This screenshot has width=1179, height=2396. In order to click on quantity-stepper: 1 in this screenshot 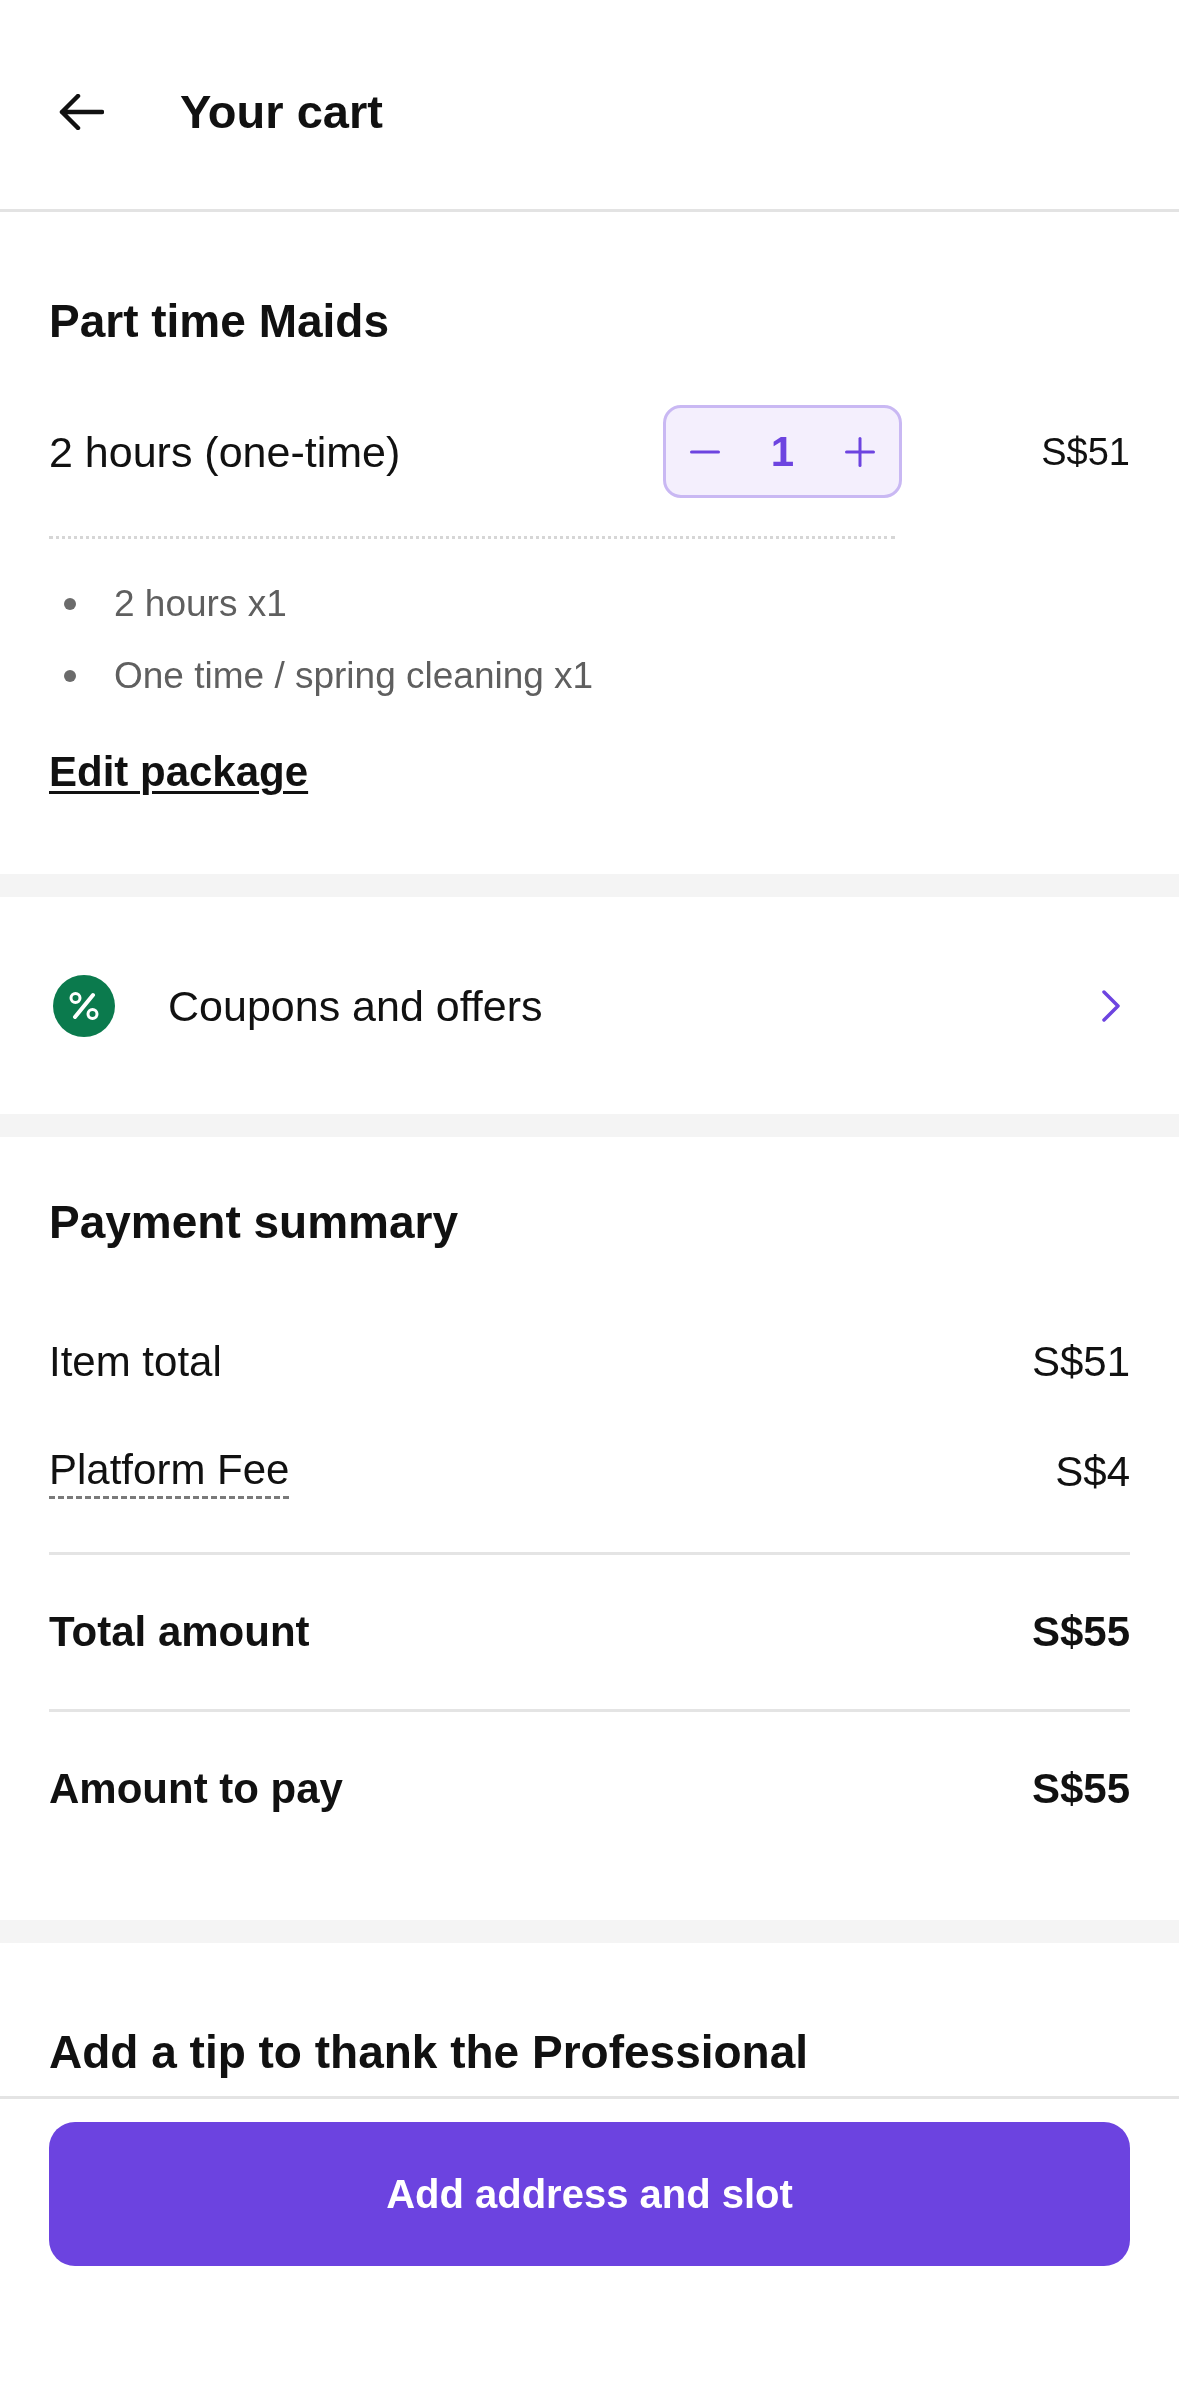, I will do `click(782, 451)`.